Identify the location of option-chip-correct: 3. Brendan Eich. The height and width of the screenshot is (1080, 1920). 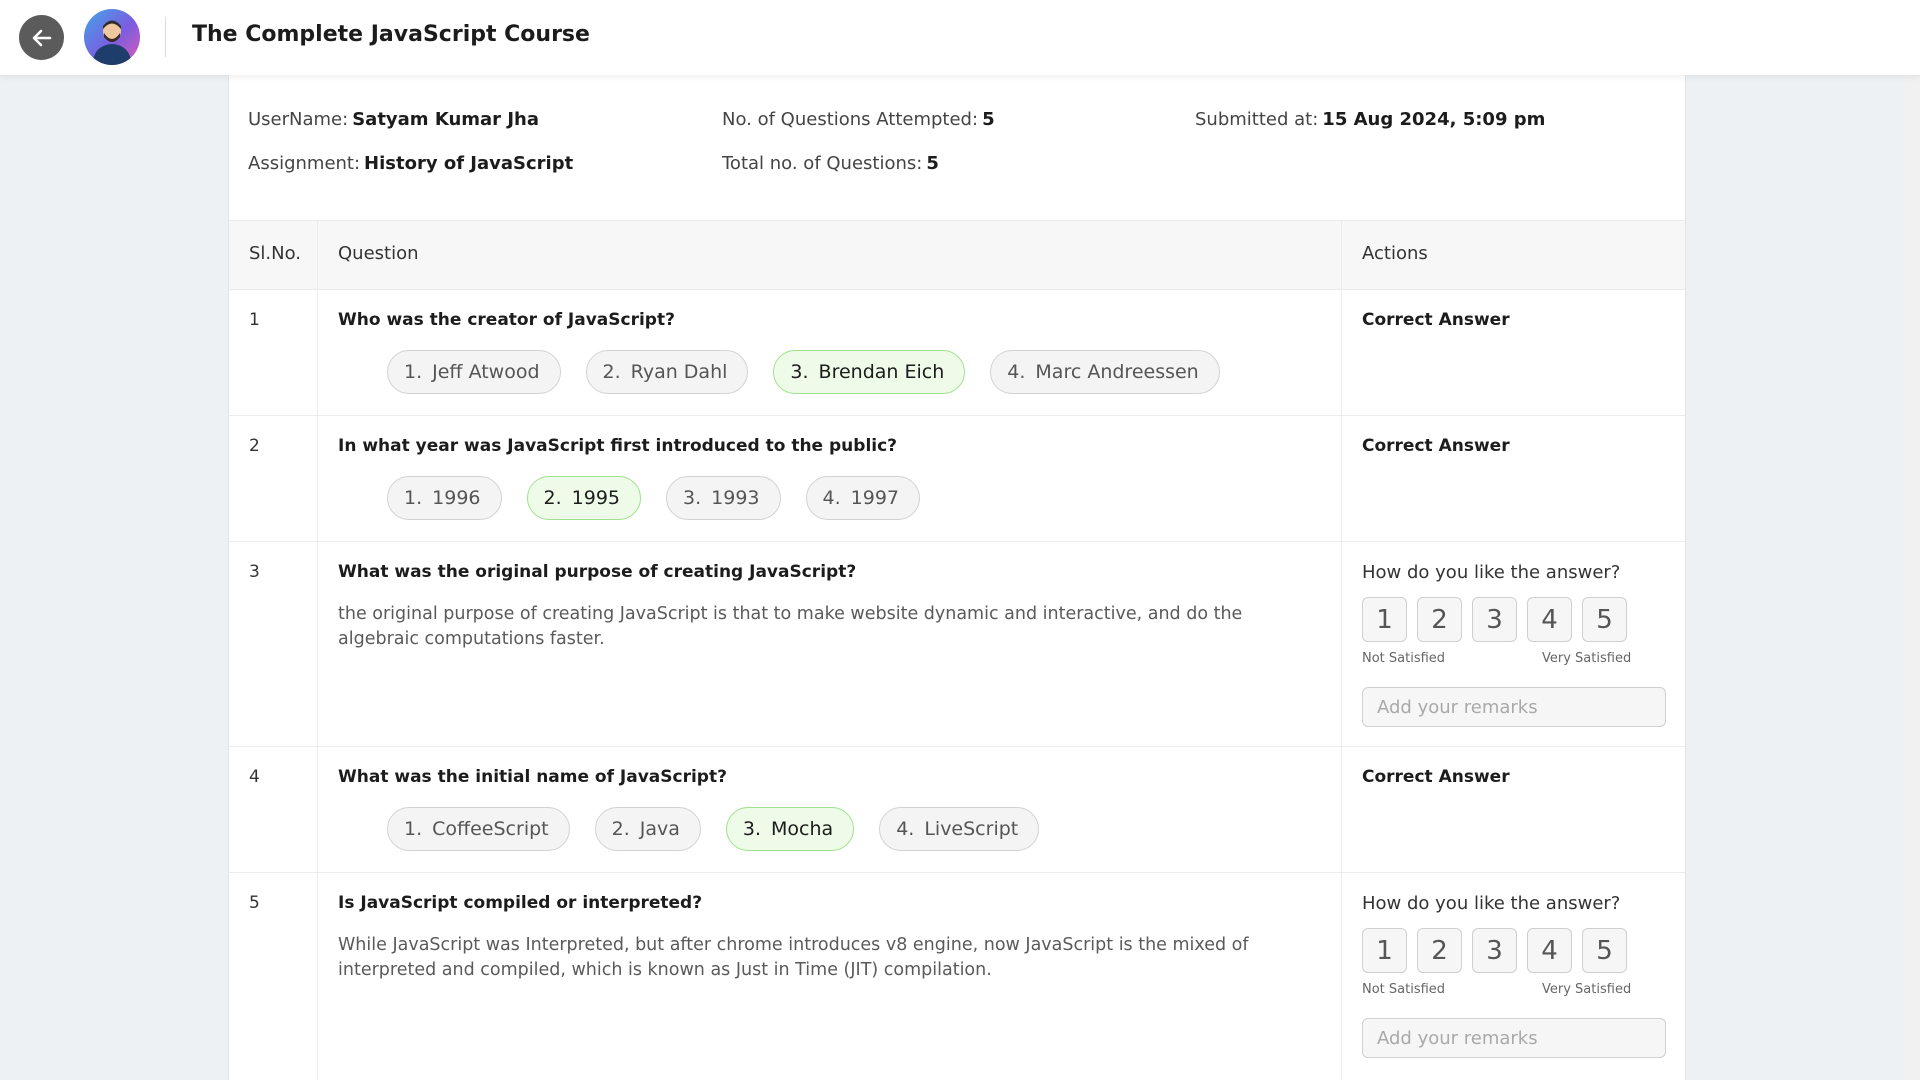
(869, 372).